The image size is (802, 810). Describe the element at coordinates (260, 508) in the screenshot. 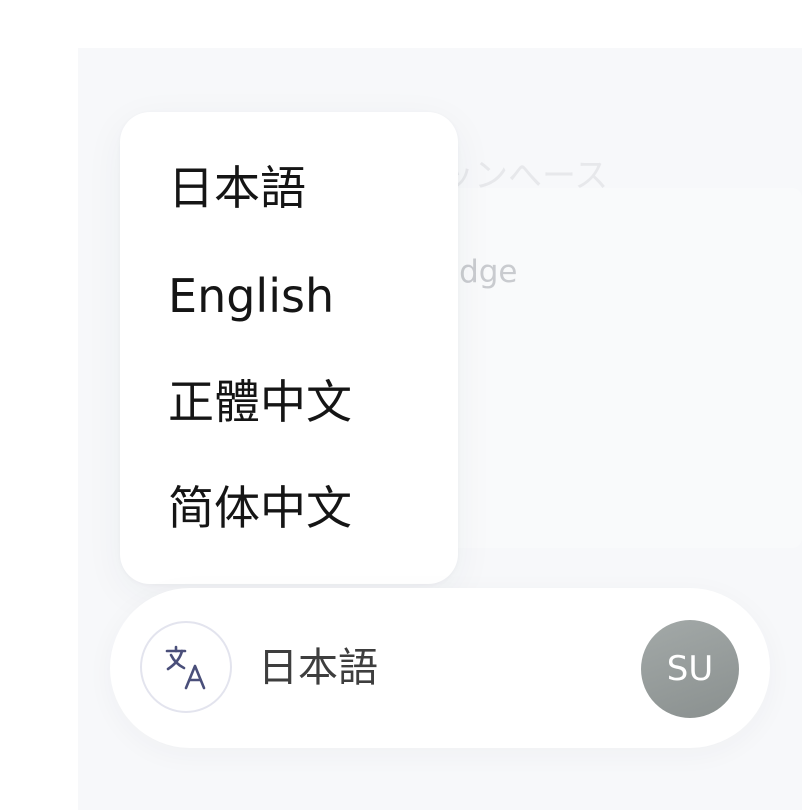

I see `language-option-simplified-chinese: 简体中文` at that location.